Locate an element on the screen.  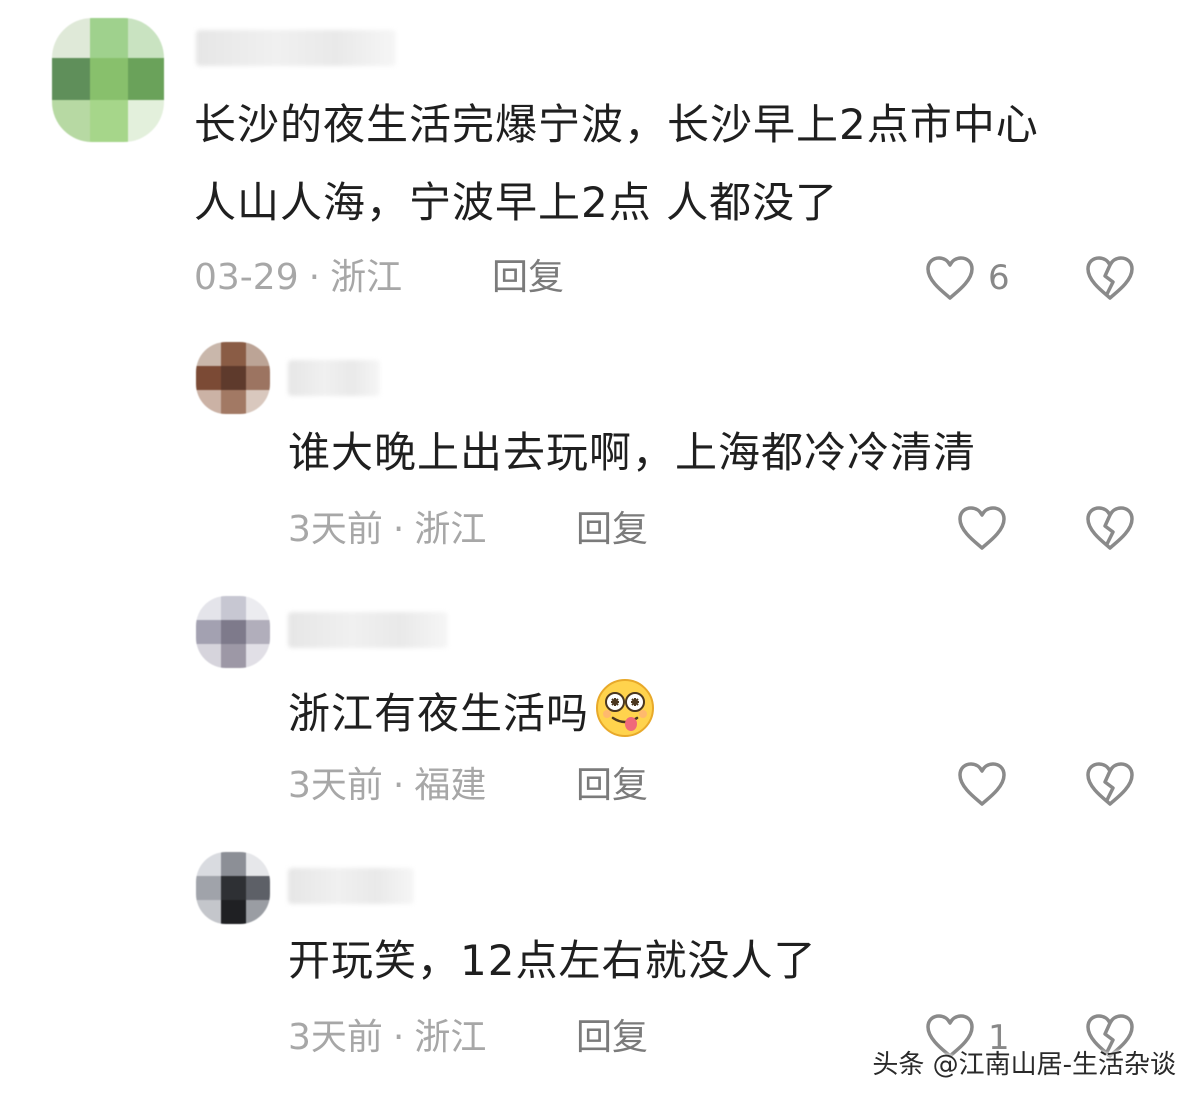
comment-meta: 3天前 · 福建 is located at coordinates (387, 786).